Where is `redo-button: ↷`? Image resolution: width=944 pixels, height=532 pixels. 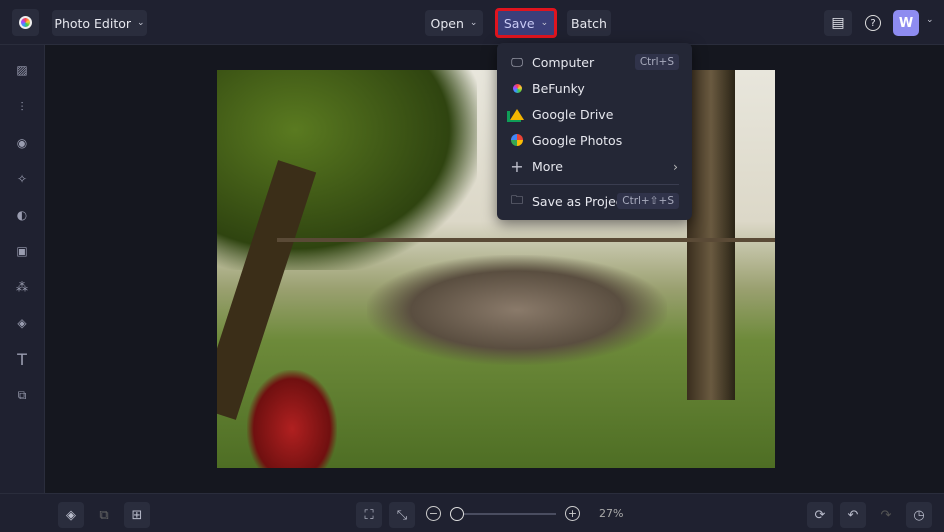 redo-button: ↷ is located at coordinates (886, 515).